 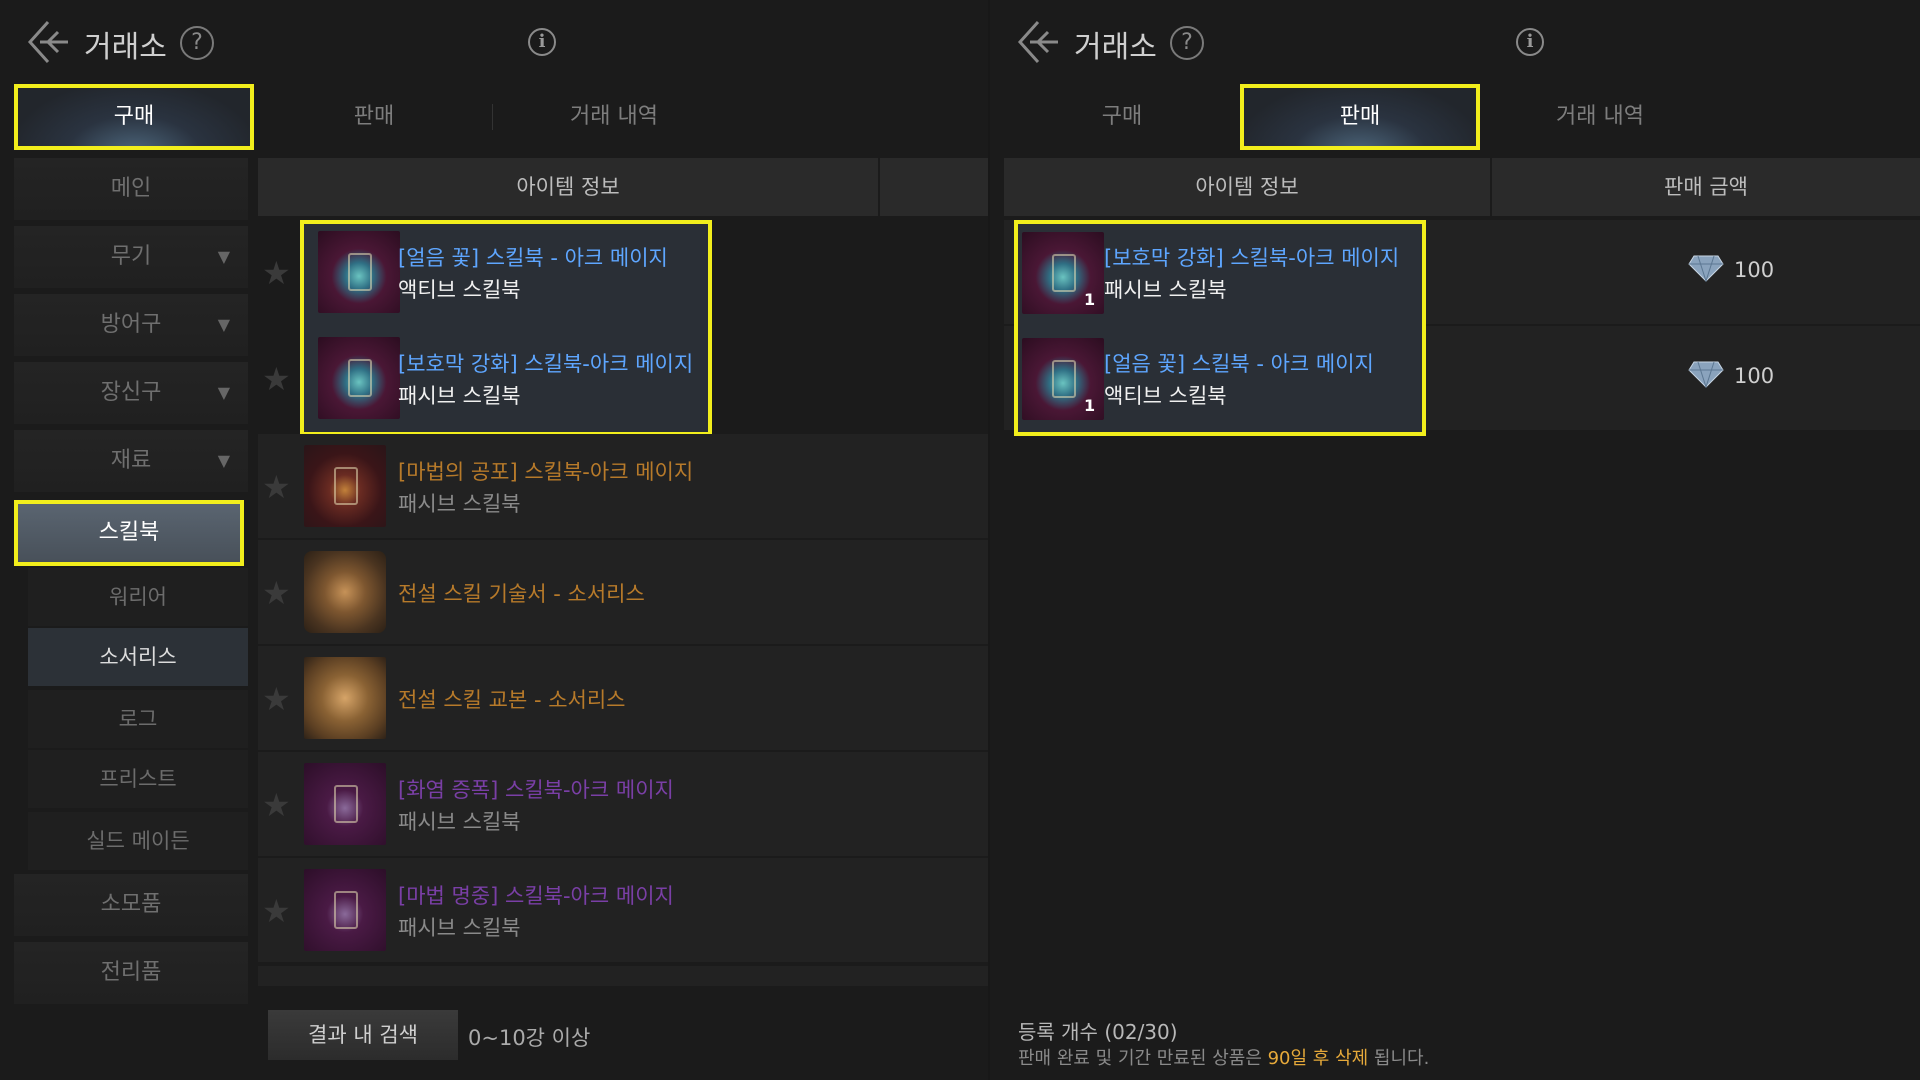 I want to click on sidebar-item-consumable: 소모품, so click(x=131, y=905).